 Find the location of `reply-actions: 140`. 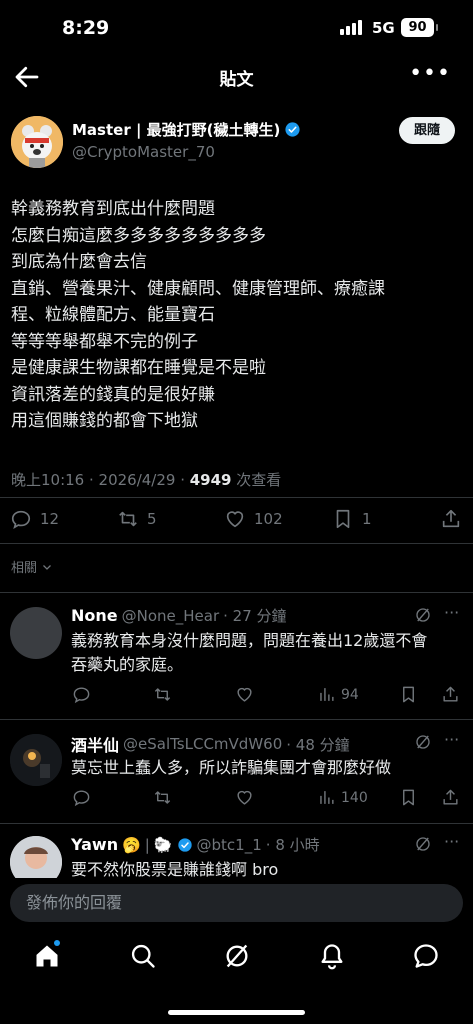

reply-actions: 140 is located at coordinates (236, 799).